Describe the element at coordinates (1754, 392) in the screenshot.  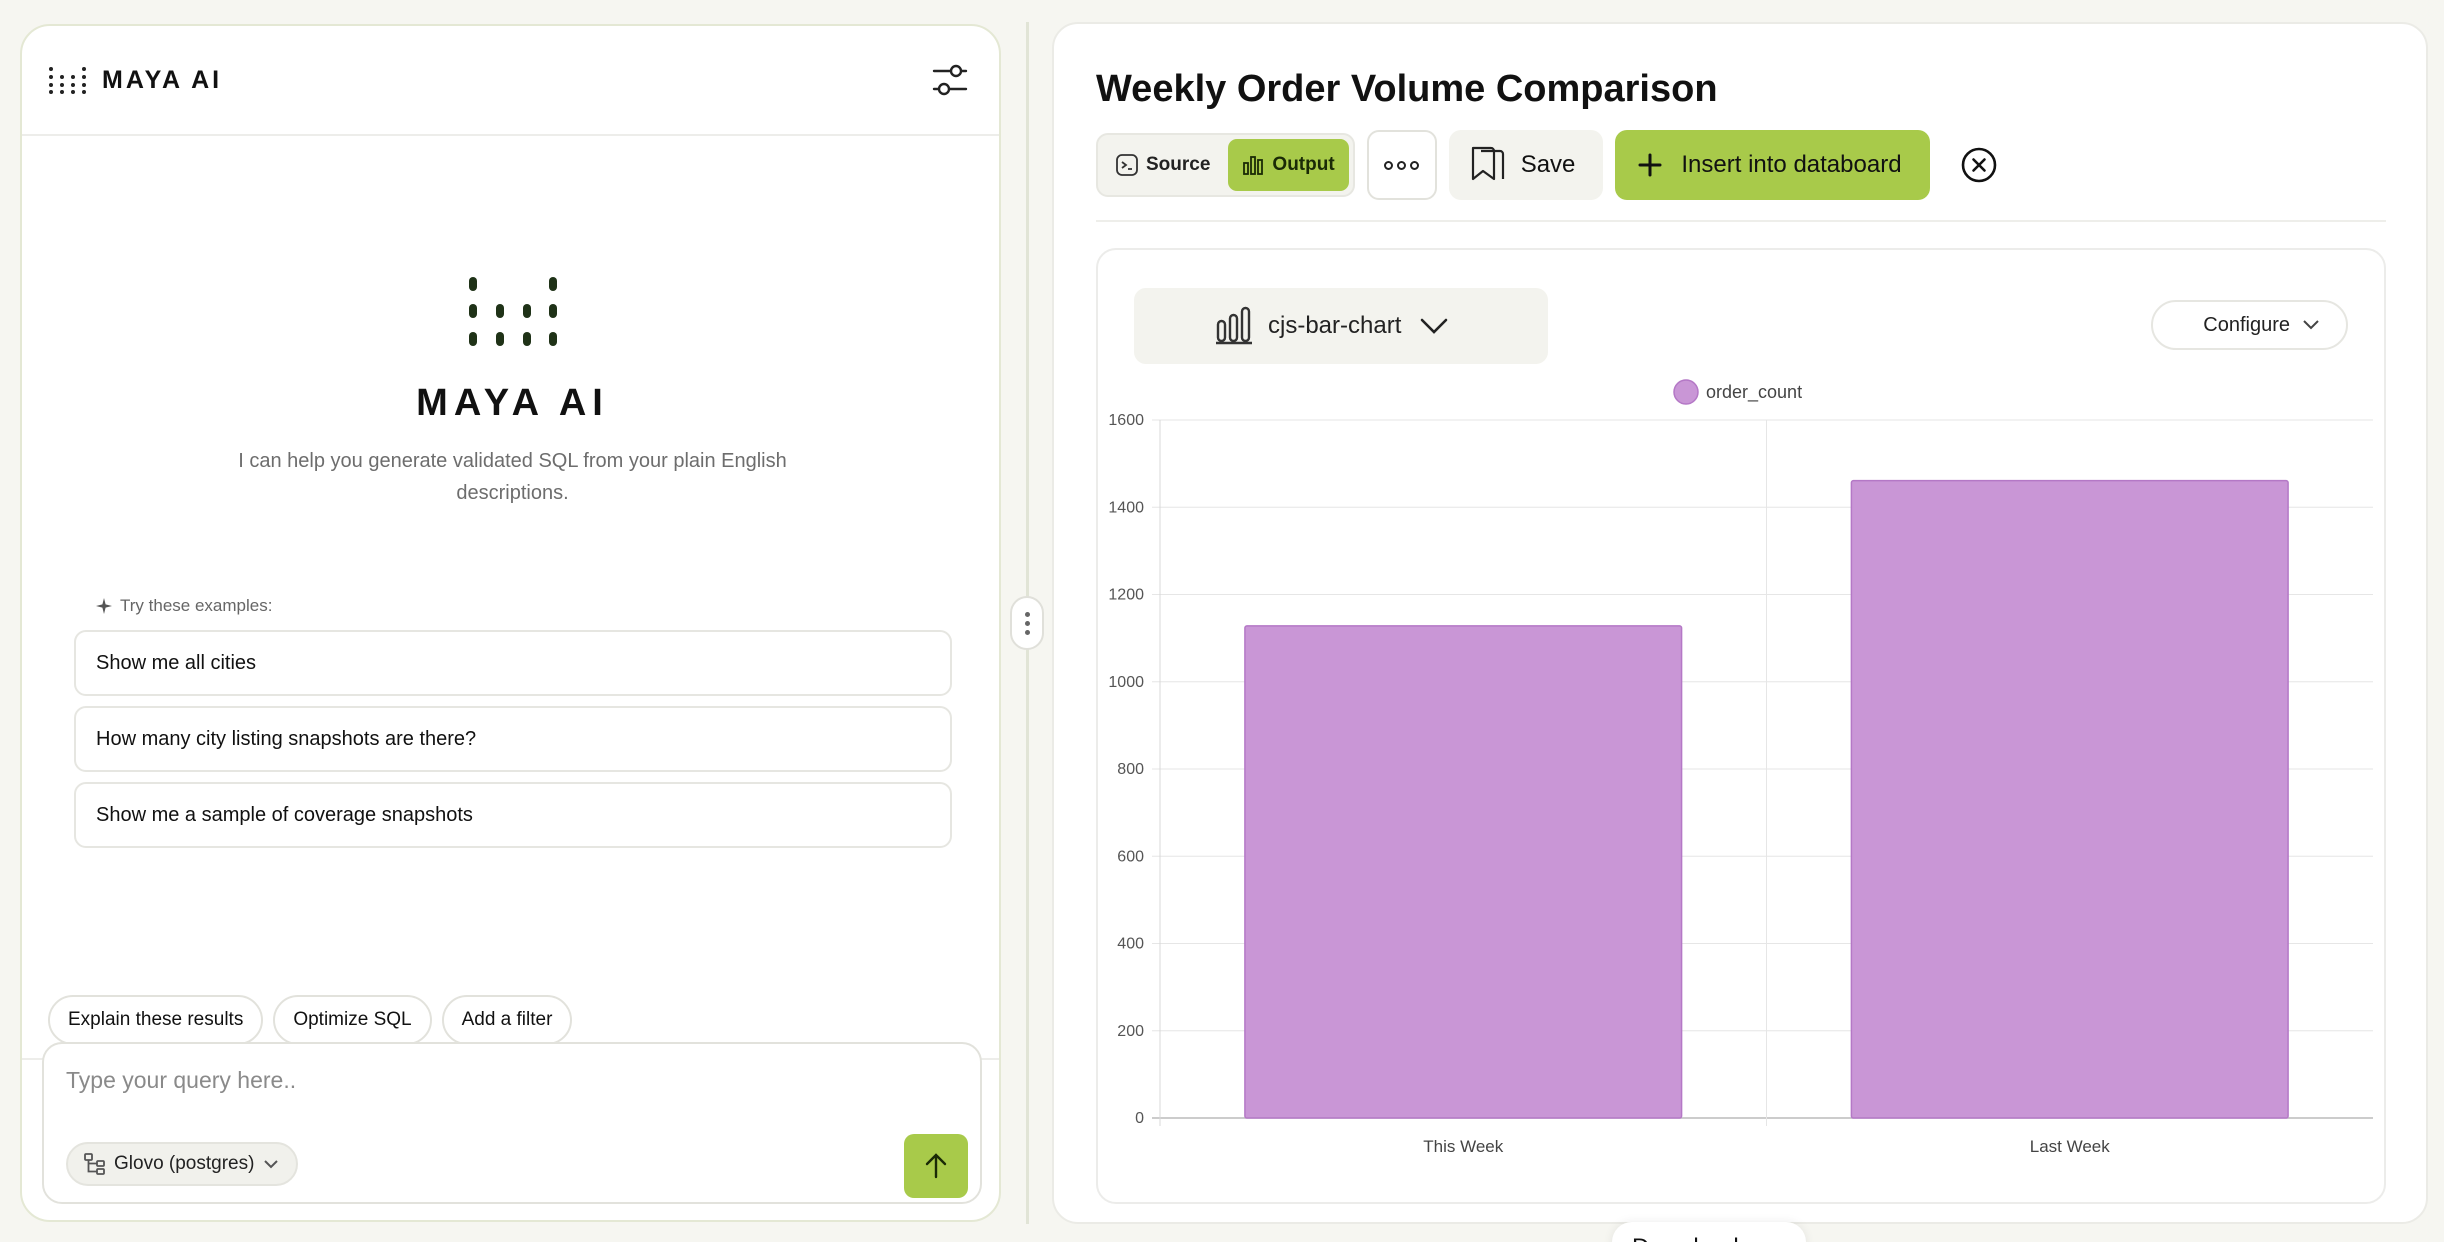
I see `legend-label: order_count` at that location.